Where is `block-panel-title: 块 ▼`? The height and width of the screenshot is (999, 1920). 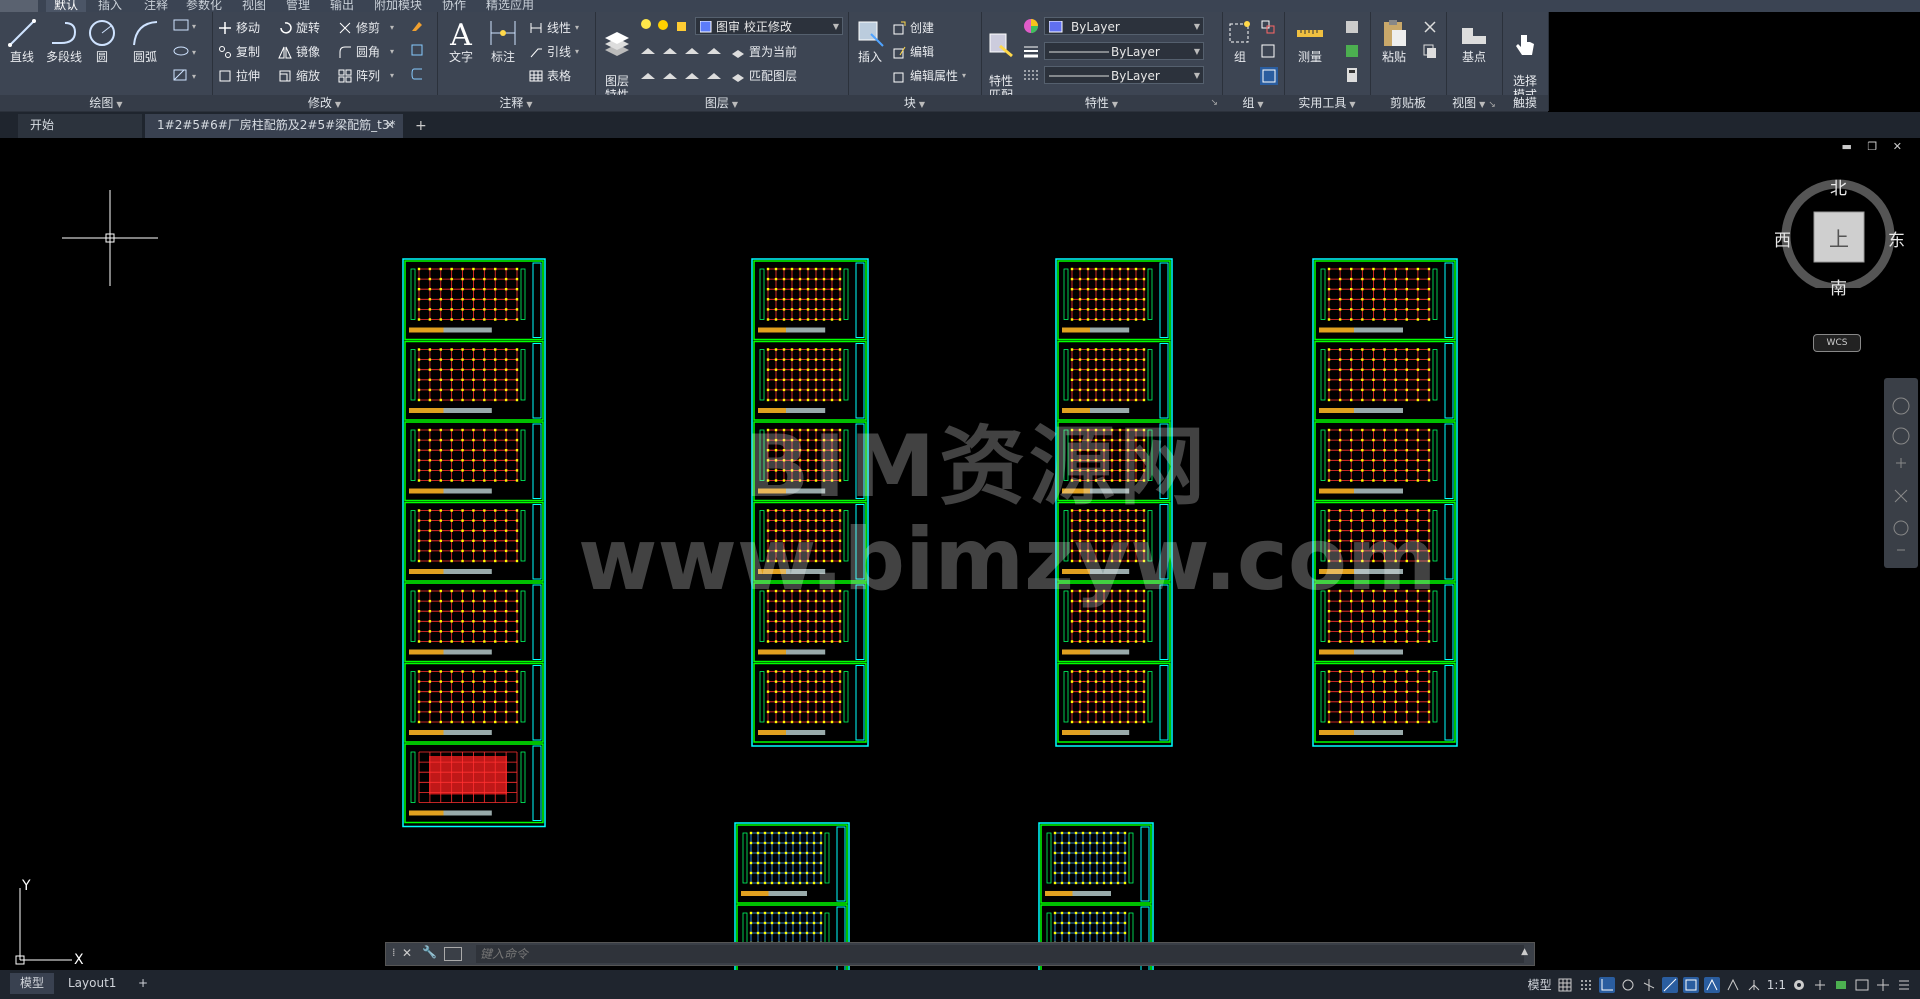
block-panel-title: 块 ▼ is located at coordinates (914, 103).